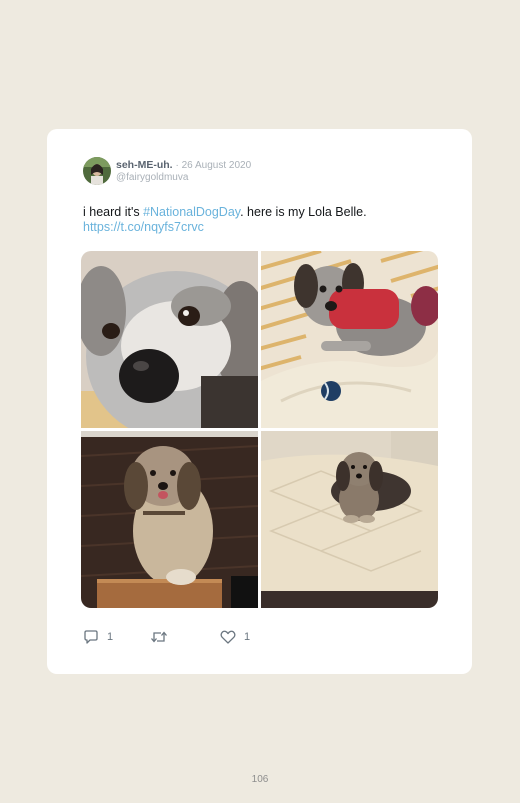 The image size is (520, 803). Describe the element at coordinates (144, 165) in the screenshot. I see `display-name-text: seh-ME-uh.` at that location.